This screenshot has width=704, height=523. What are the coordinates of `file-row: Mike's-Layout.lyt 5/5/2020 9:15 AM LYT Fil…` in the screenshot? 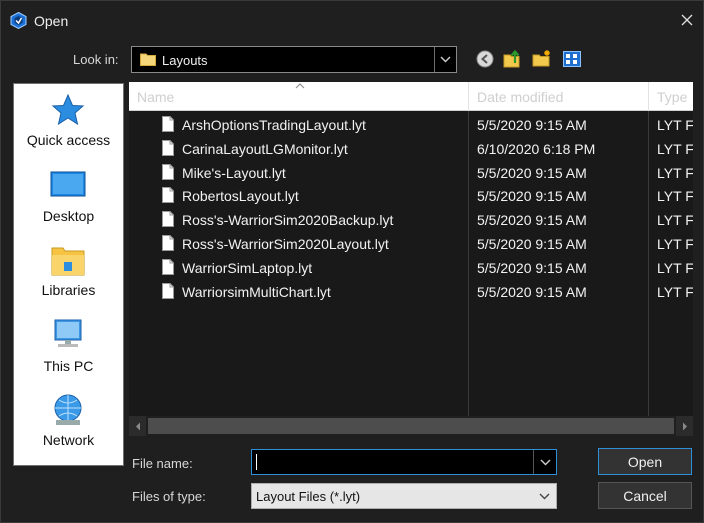 It's located at (411, 173).